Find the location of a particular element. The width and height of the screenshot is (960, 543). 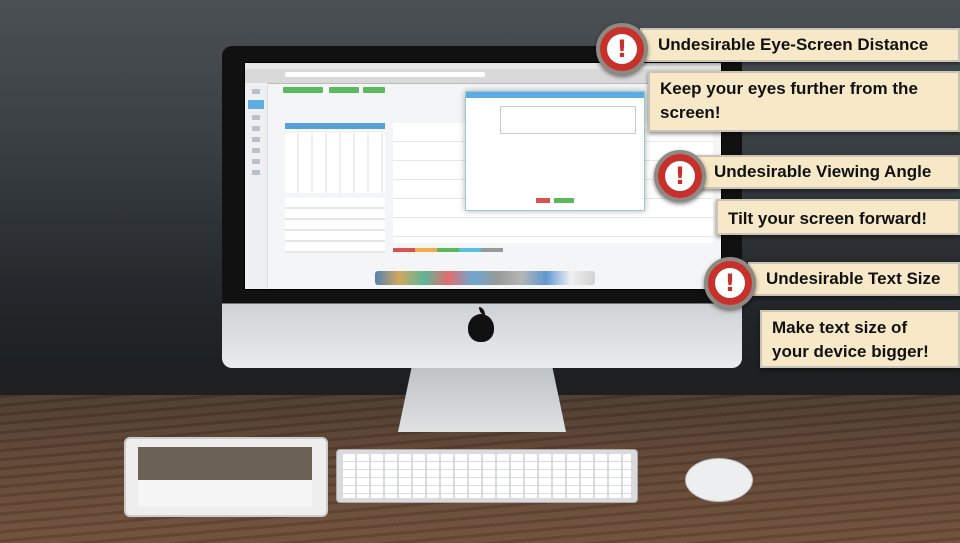

alert-title-text-size: Undesirable Text Size is located at coordinates (854, 279).